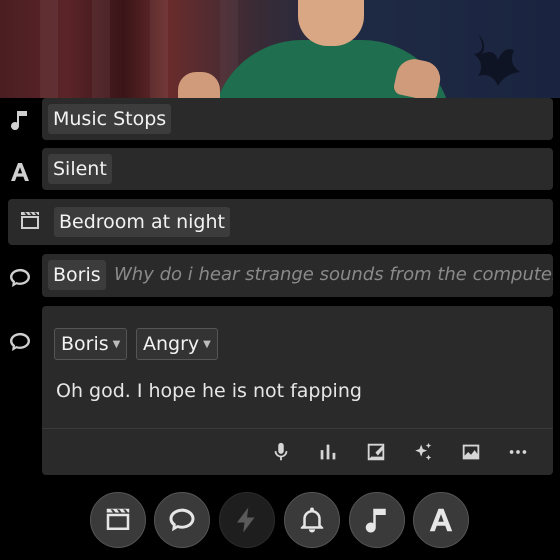 The height and width of the screenshot is (560, 560). What do you see at coordinates (142, 222) in the screenshot?
I see `scene-label: Bedroom at night` at bounding box center [142, 222].